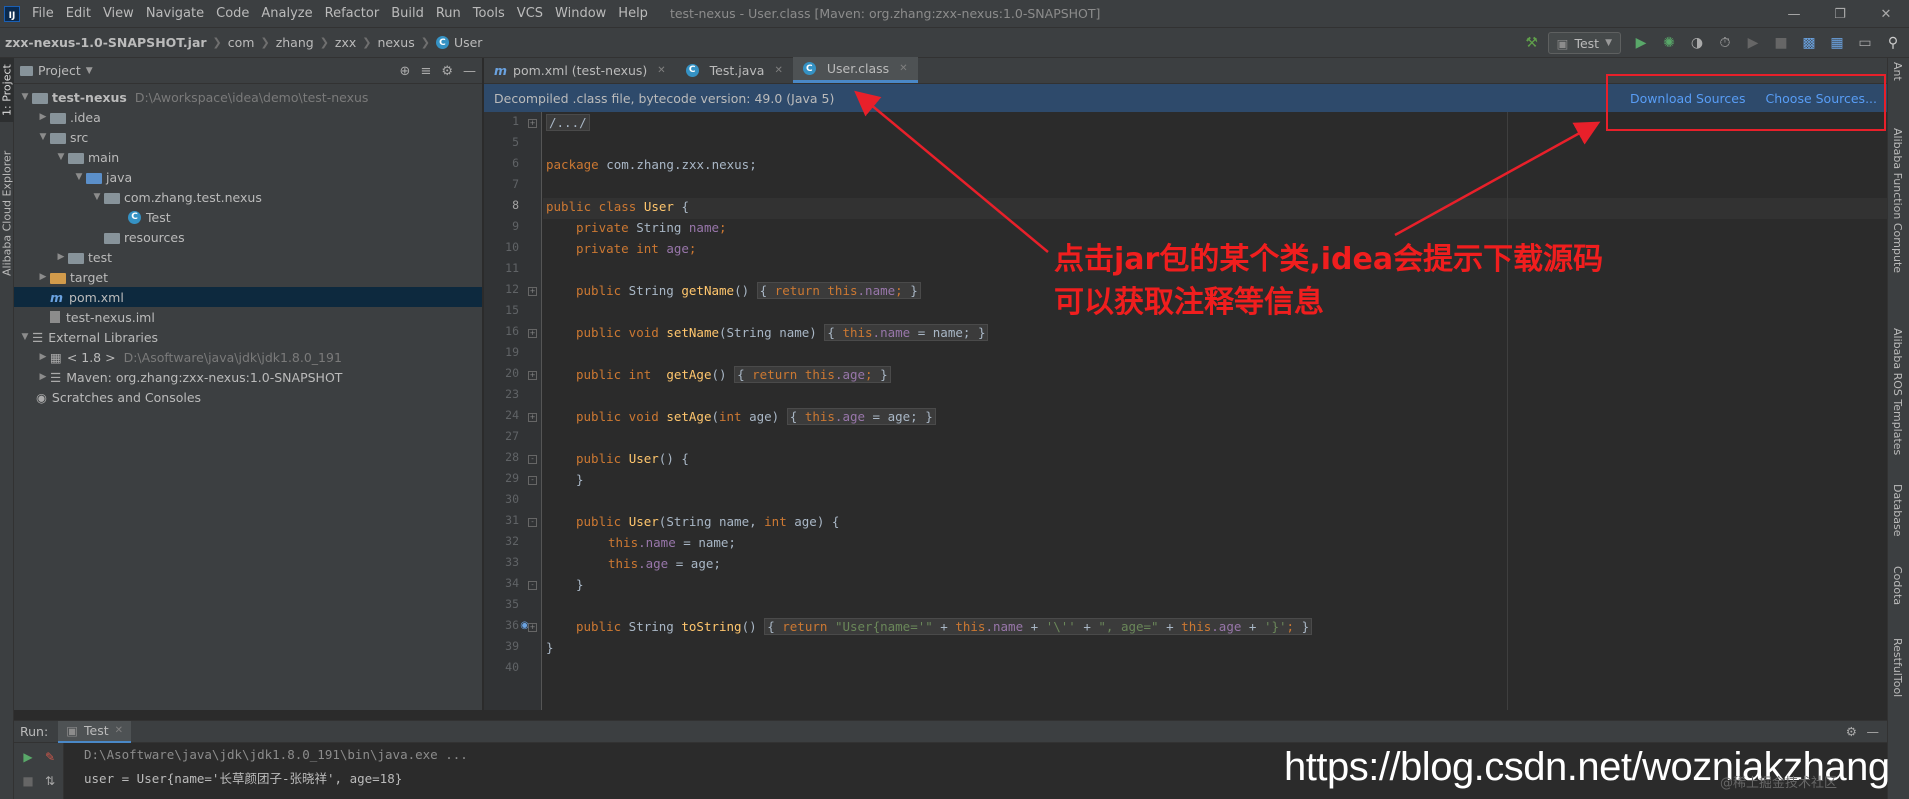 Image resolution: width=1909 pixels, height=799 pixels. What do you see at coordinates (530, 13) in the screenshot?
I see `menu-vcs: VCS` at bounding box center [530, 13].